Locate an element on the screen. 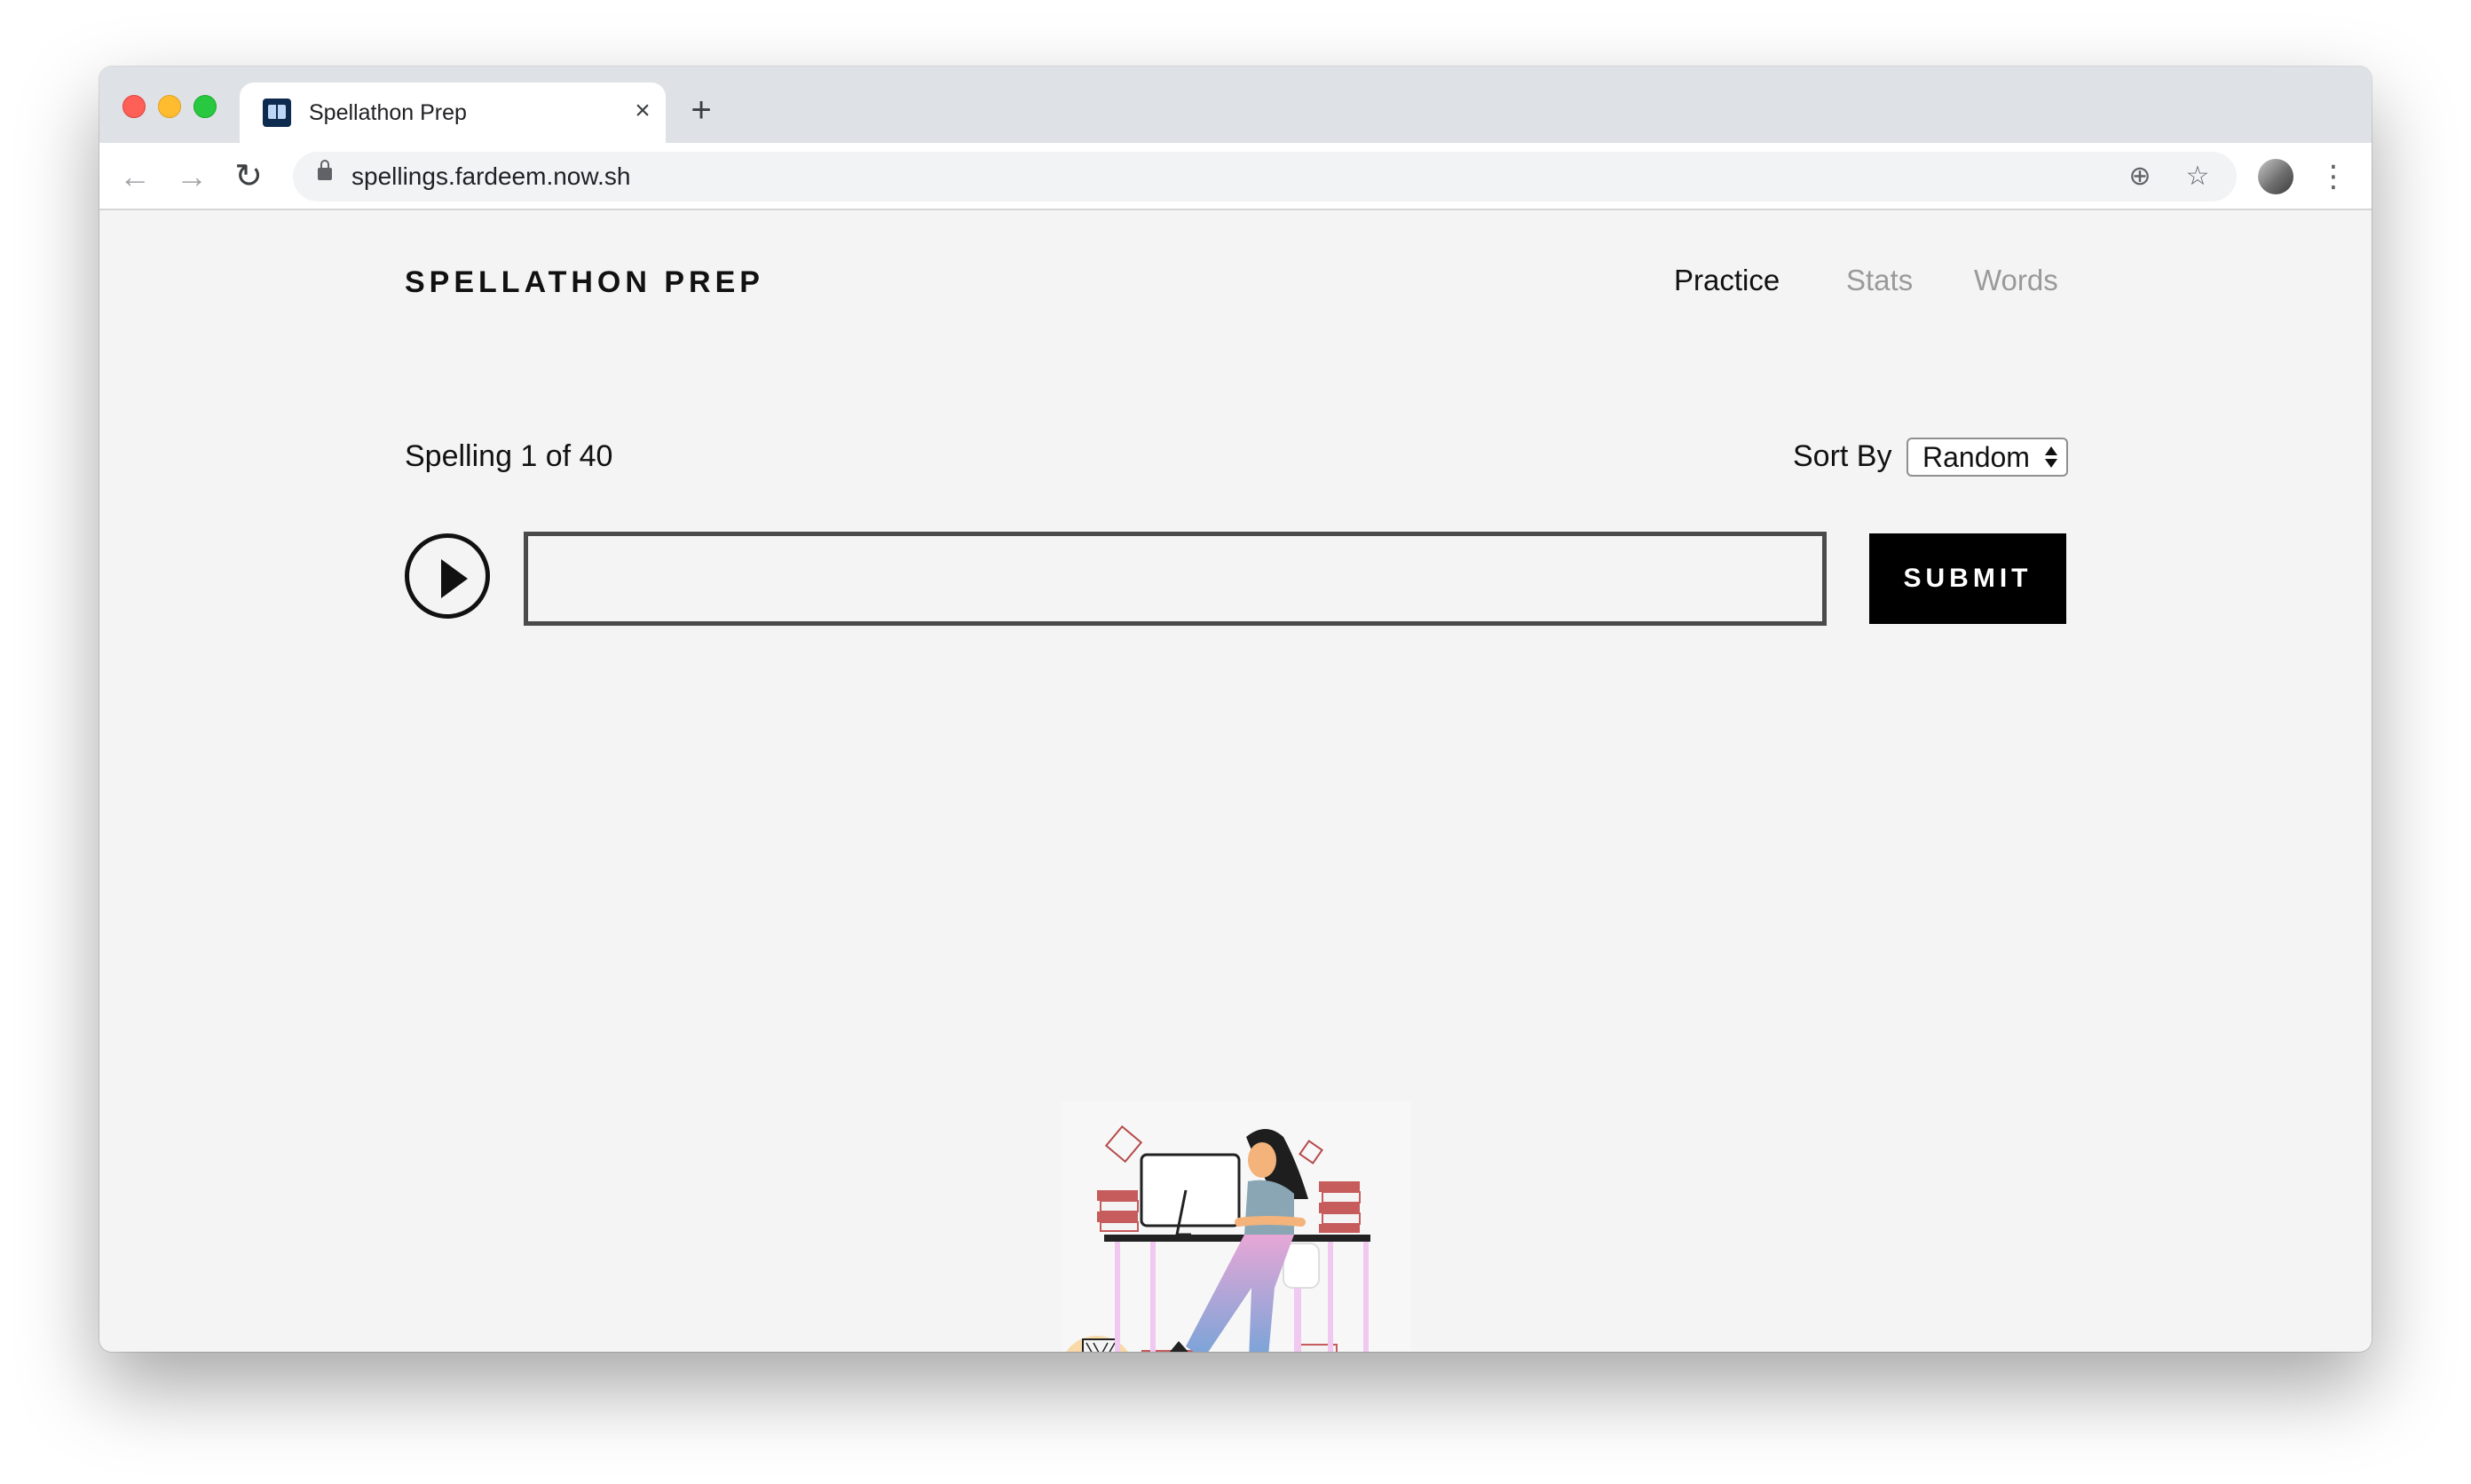 Image resolution: width=2471 pixels, height=1484 pixels. address-bar: spellings.fardeem.now.sh ⊕ ☆ is located at coordinates (1265, 177).